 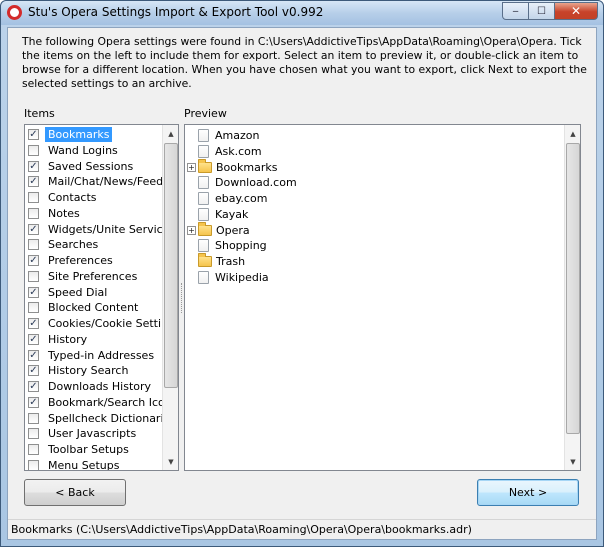 What do you see at coordinates (237, 135) in the screenshot?
I see `tree-node-label: Amazon` at bounding box center [237, 135].